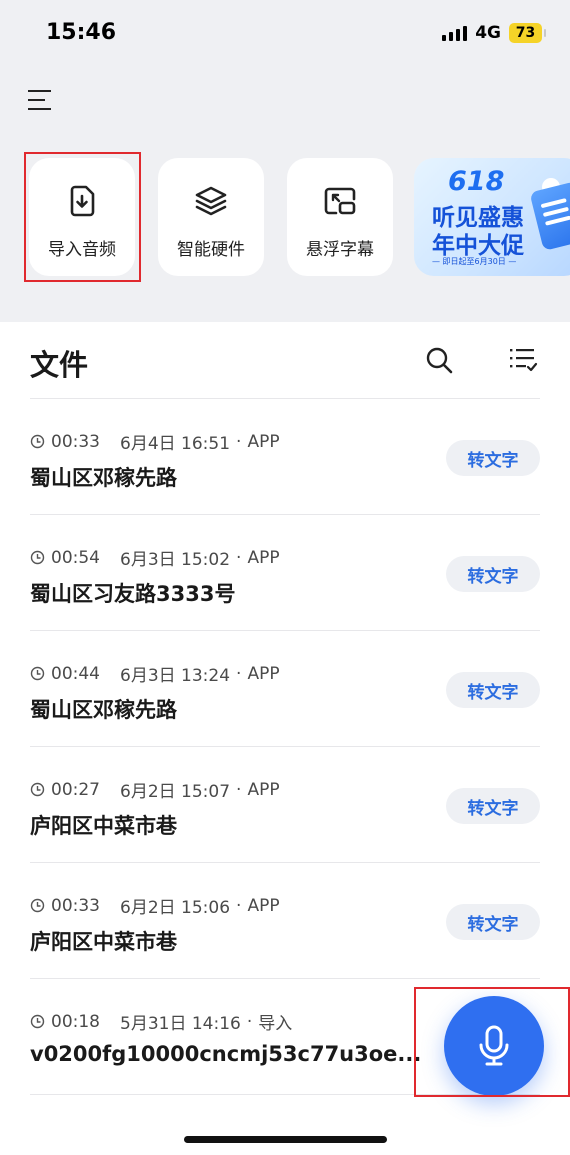  What do you see at coordinates (439, 360) in the screenshot?
I see `search-icon` at bounding box center [439, 360].